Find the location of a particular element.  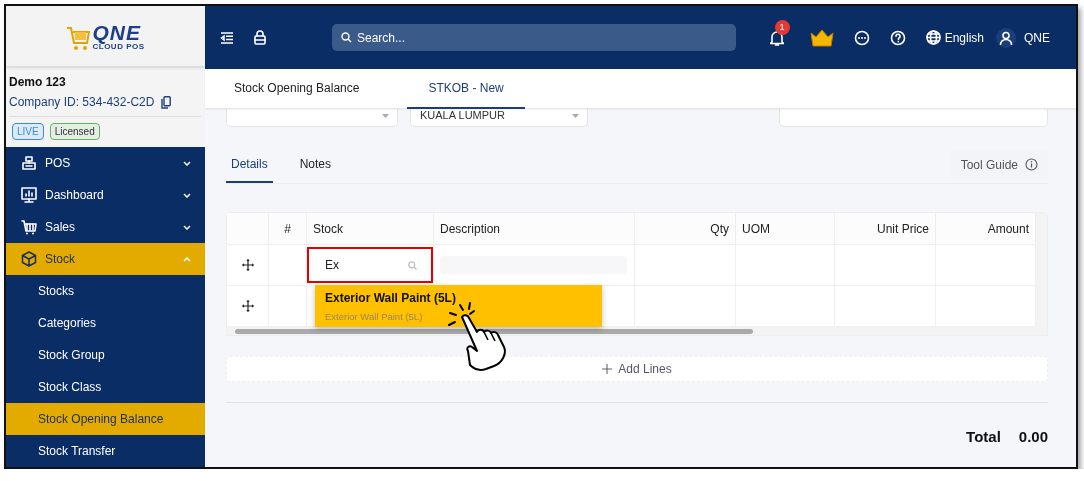

sidebar-item: Stock Class is located at coordinates (105, 387).